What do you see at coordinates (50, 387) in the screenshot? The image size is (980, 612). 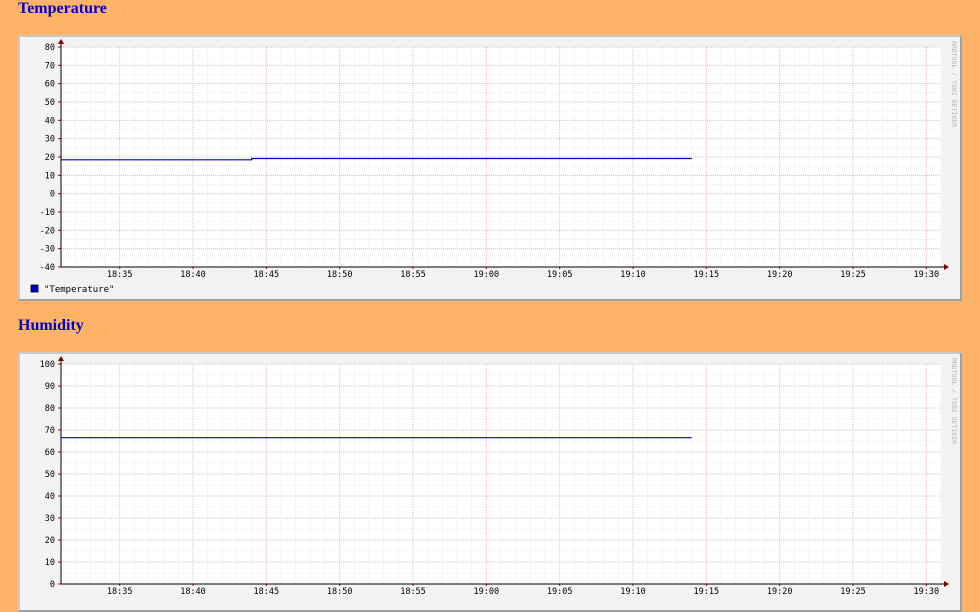 I see `y-tick-label: 90` at bounding box center [50, 387].